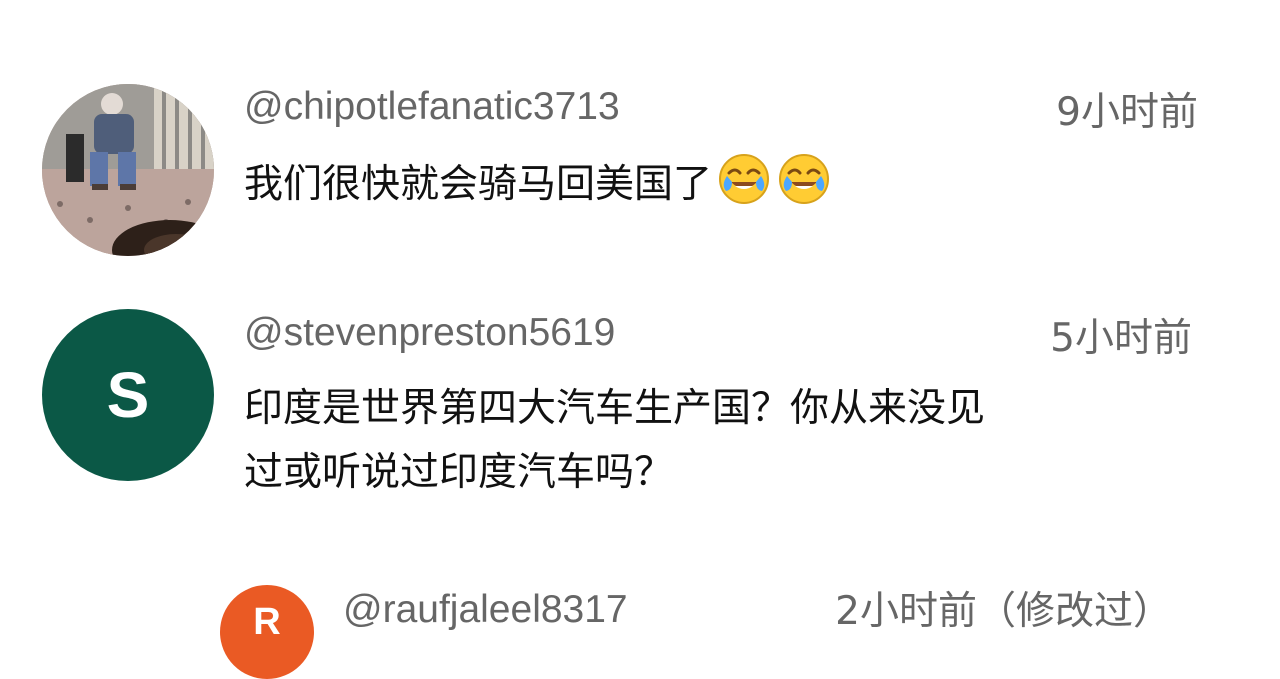 This screenshot has width=1280, height=679. I want to click on comment-text: 我们很快就会骑马回美国了, so click(694, 184).